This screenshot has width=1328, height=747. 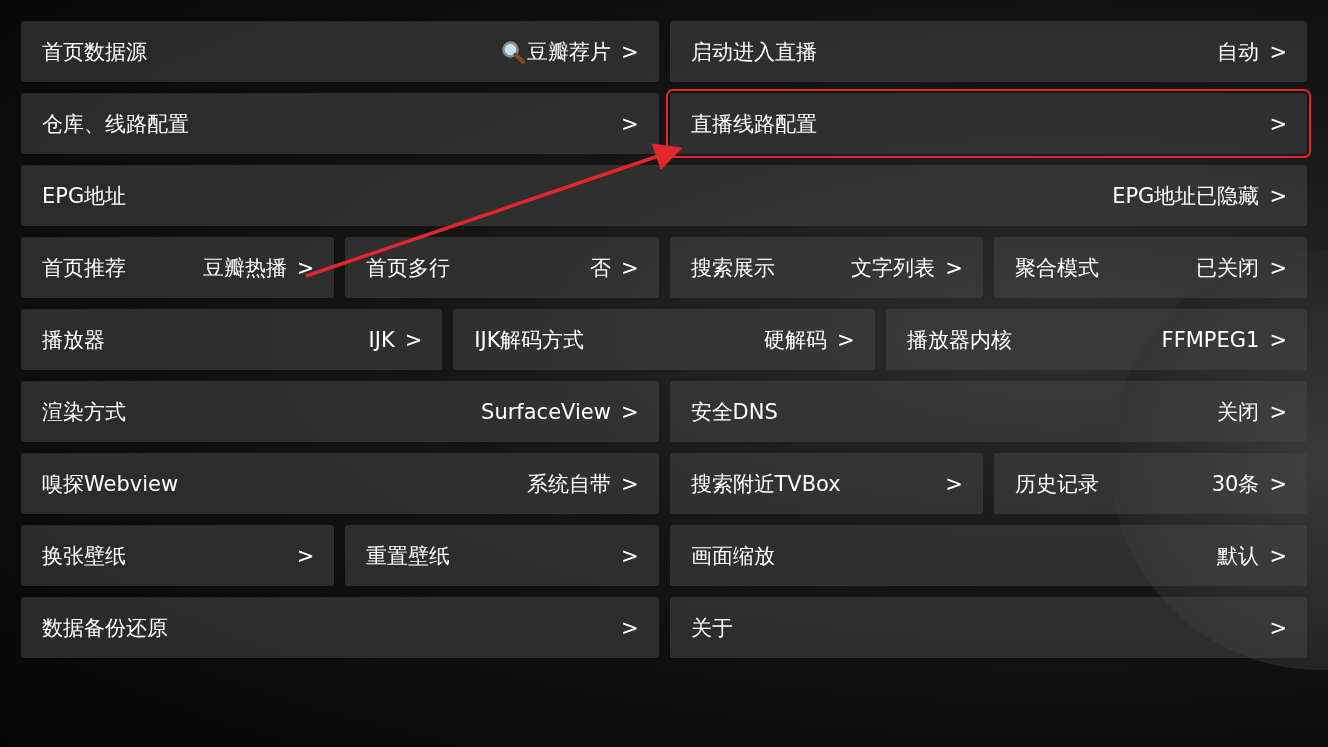 What do you see at coordinates (340, 123) in the screenshot?
I see `settings-item: 仓库、线路配置 >` at bounding box center [340, 123].